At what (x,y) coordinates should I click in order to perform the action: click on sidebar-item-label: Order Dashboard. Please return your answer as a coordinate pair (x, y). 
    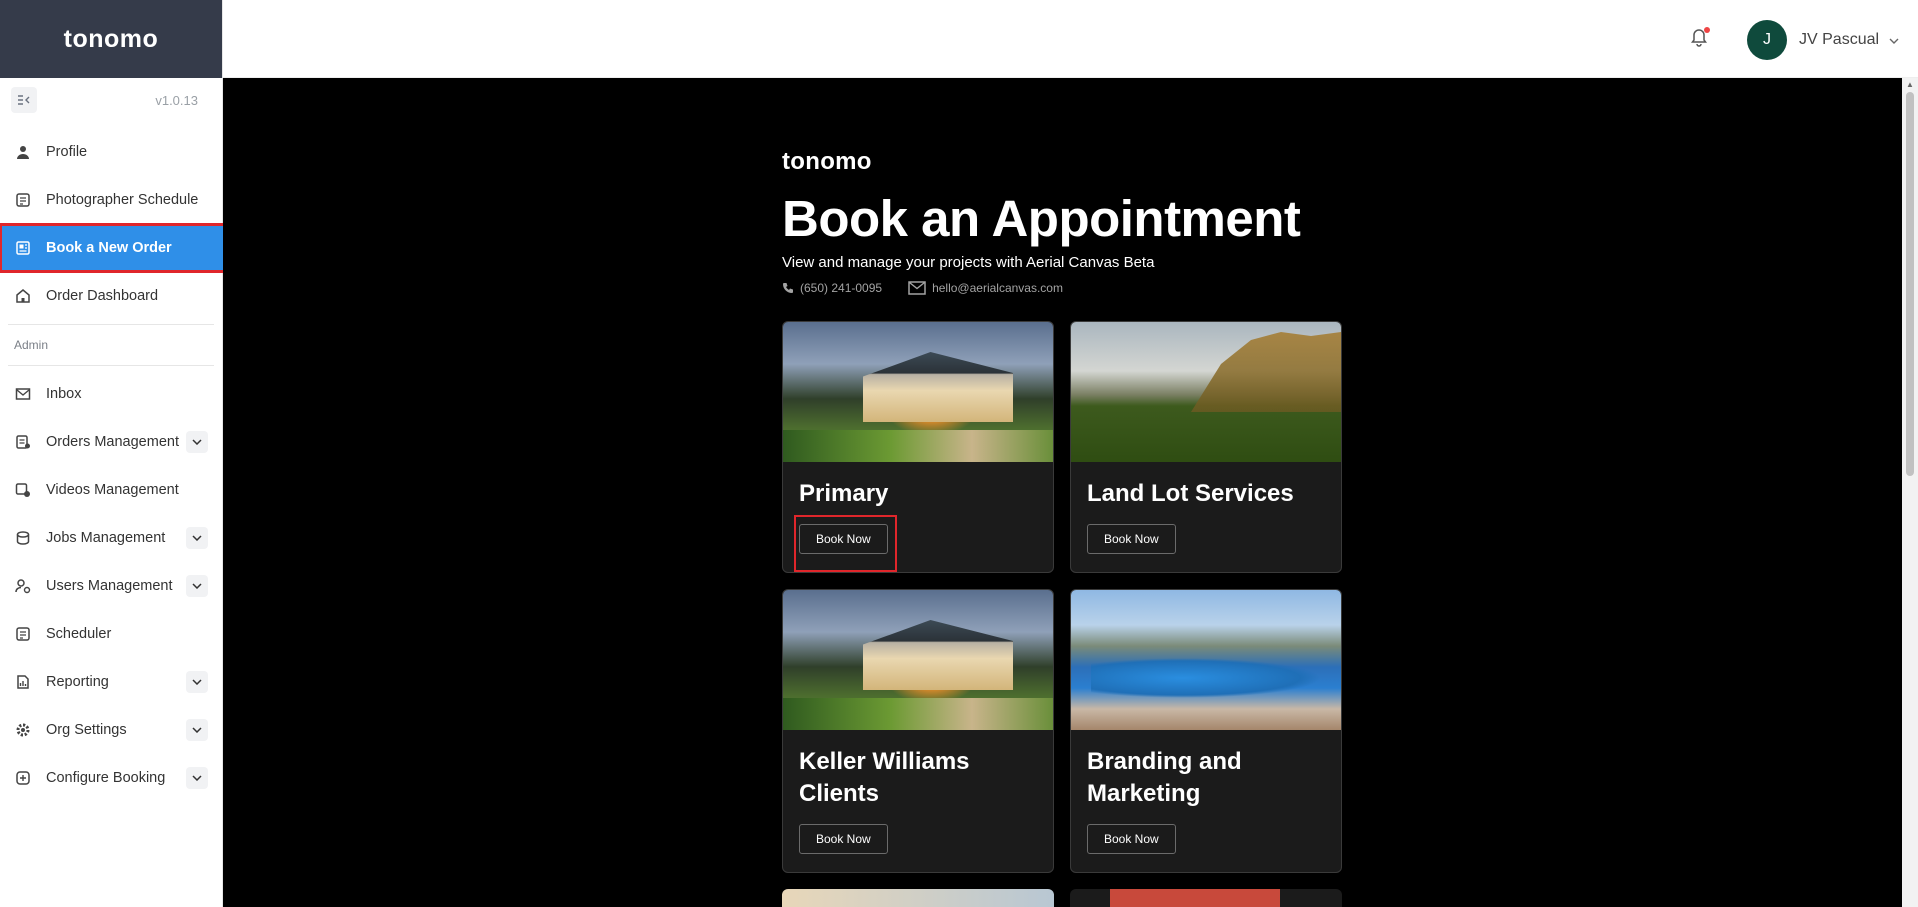
    Looking at the image, I should click on (102, 296).